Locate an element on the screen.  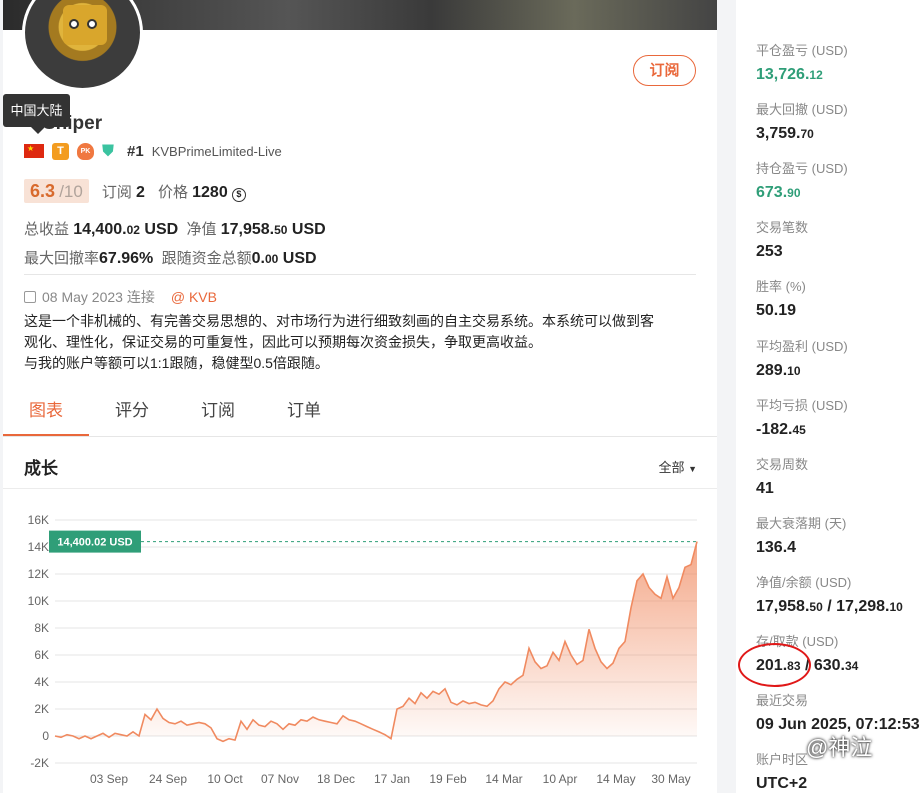
caret-down-icon: ▼ is located at coordinates (692, 469).